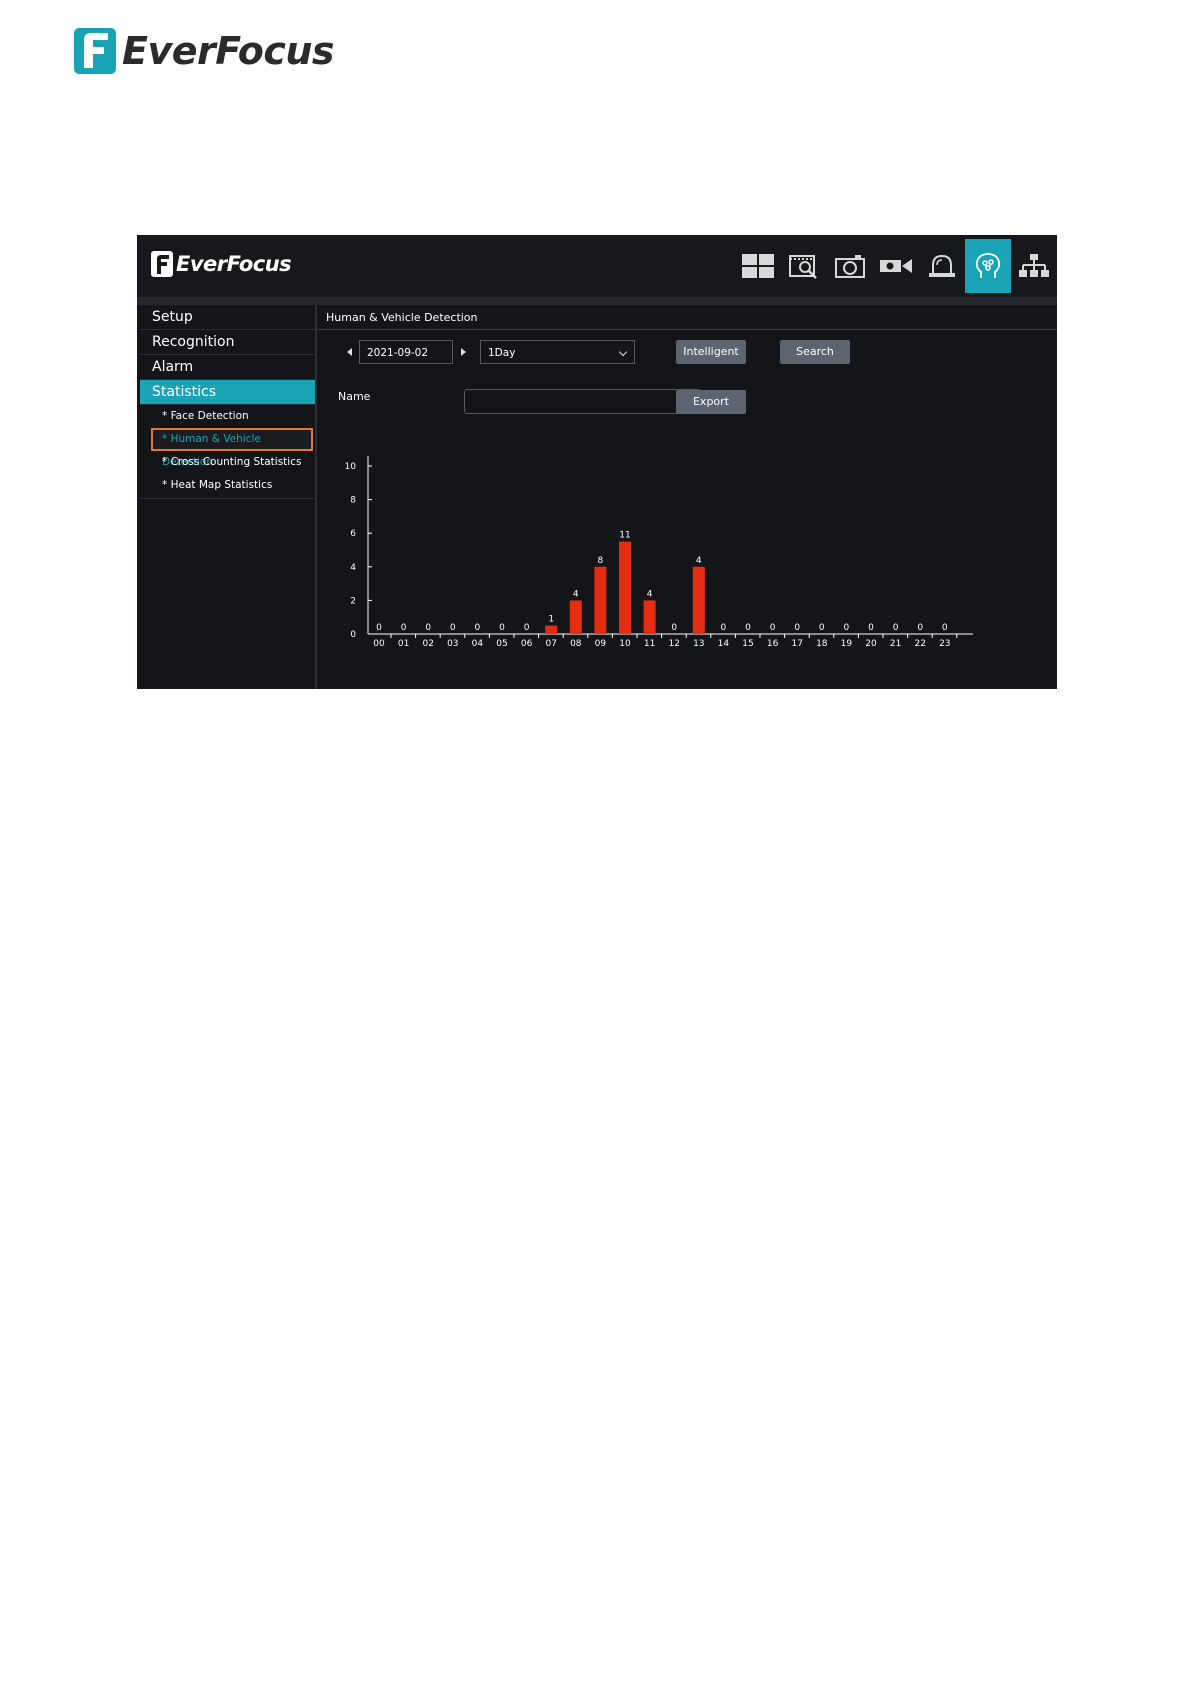 The image size is (1190, 1684). What do you see at coordinates (228, 51) in the screenshot?
I see `brand-name: EverFocus` at bounding box center [228, 51].